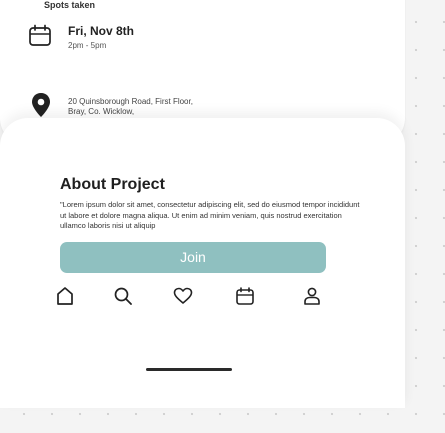 The height and width of the screenshot is (433, 445). I want to click on nav-calendar, so click(245, 296).